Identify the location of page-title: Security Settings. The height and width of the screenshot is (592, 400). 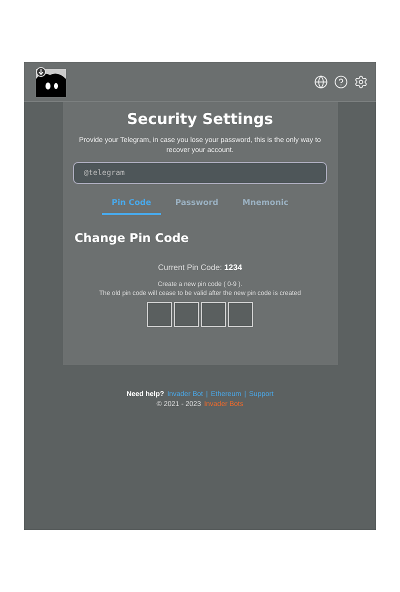
(200, 119).